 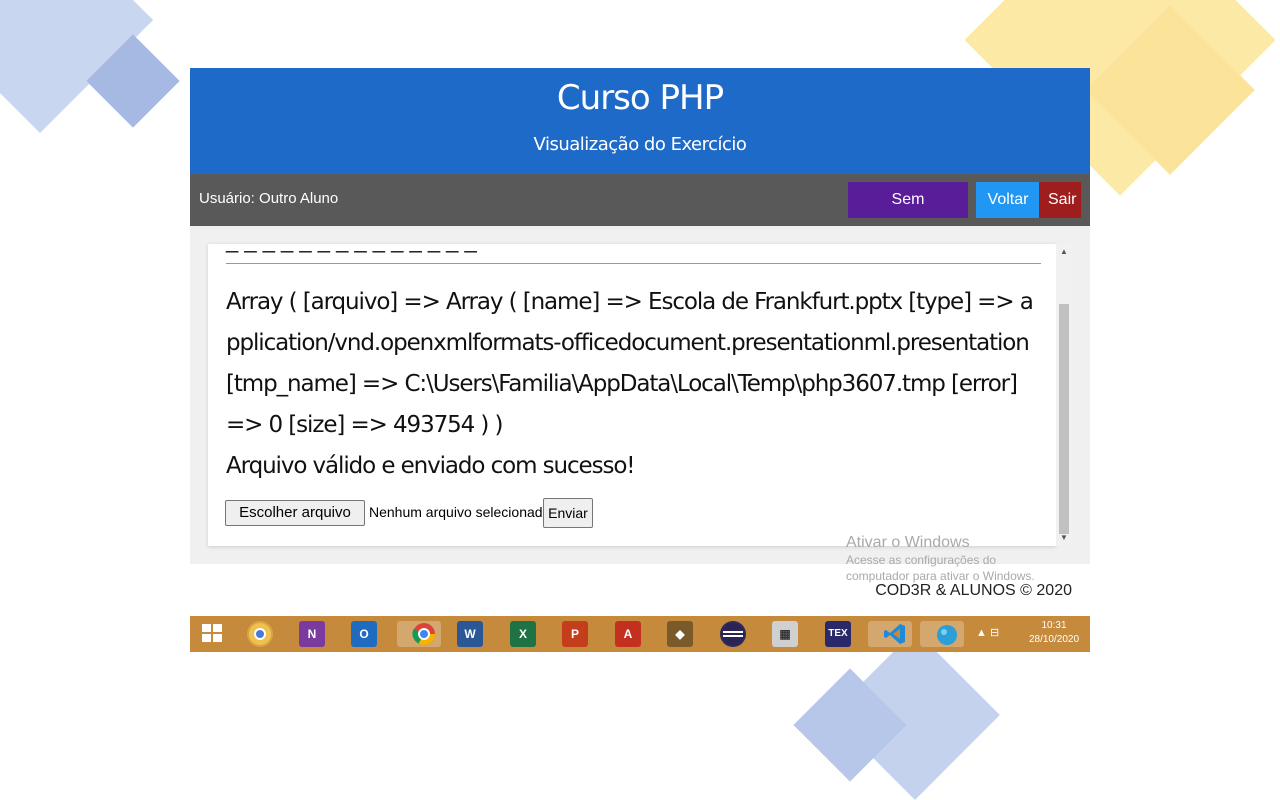 What do you see at coordinates (890, 634) in the screenshot?
I see `vscode-icon` at bounding box center [890, 634].